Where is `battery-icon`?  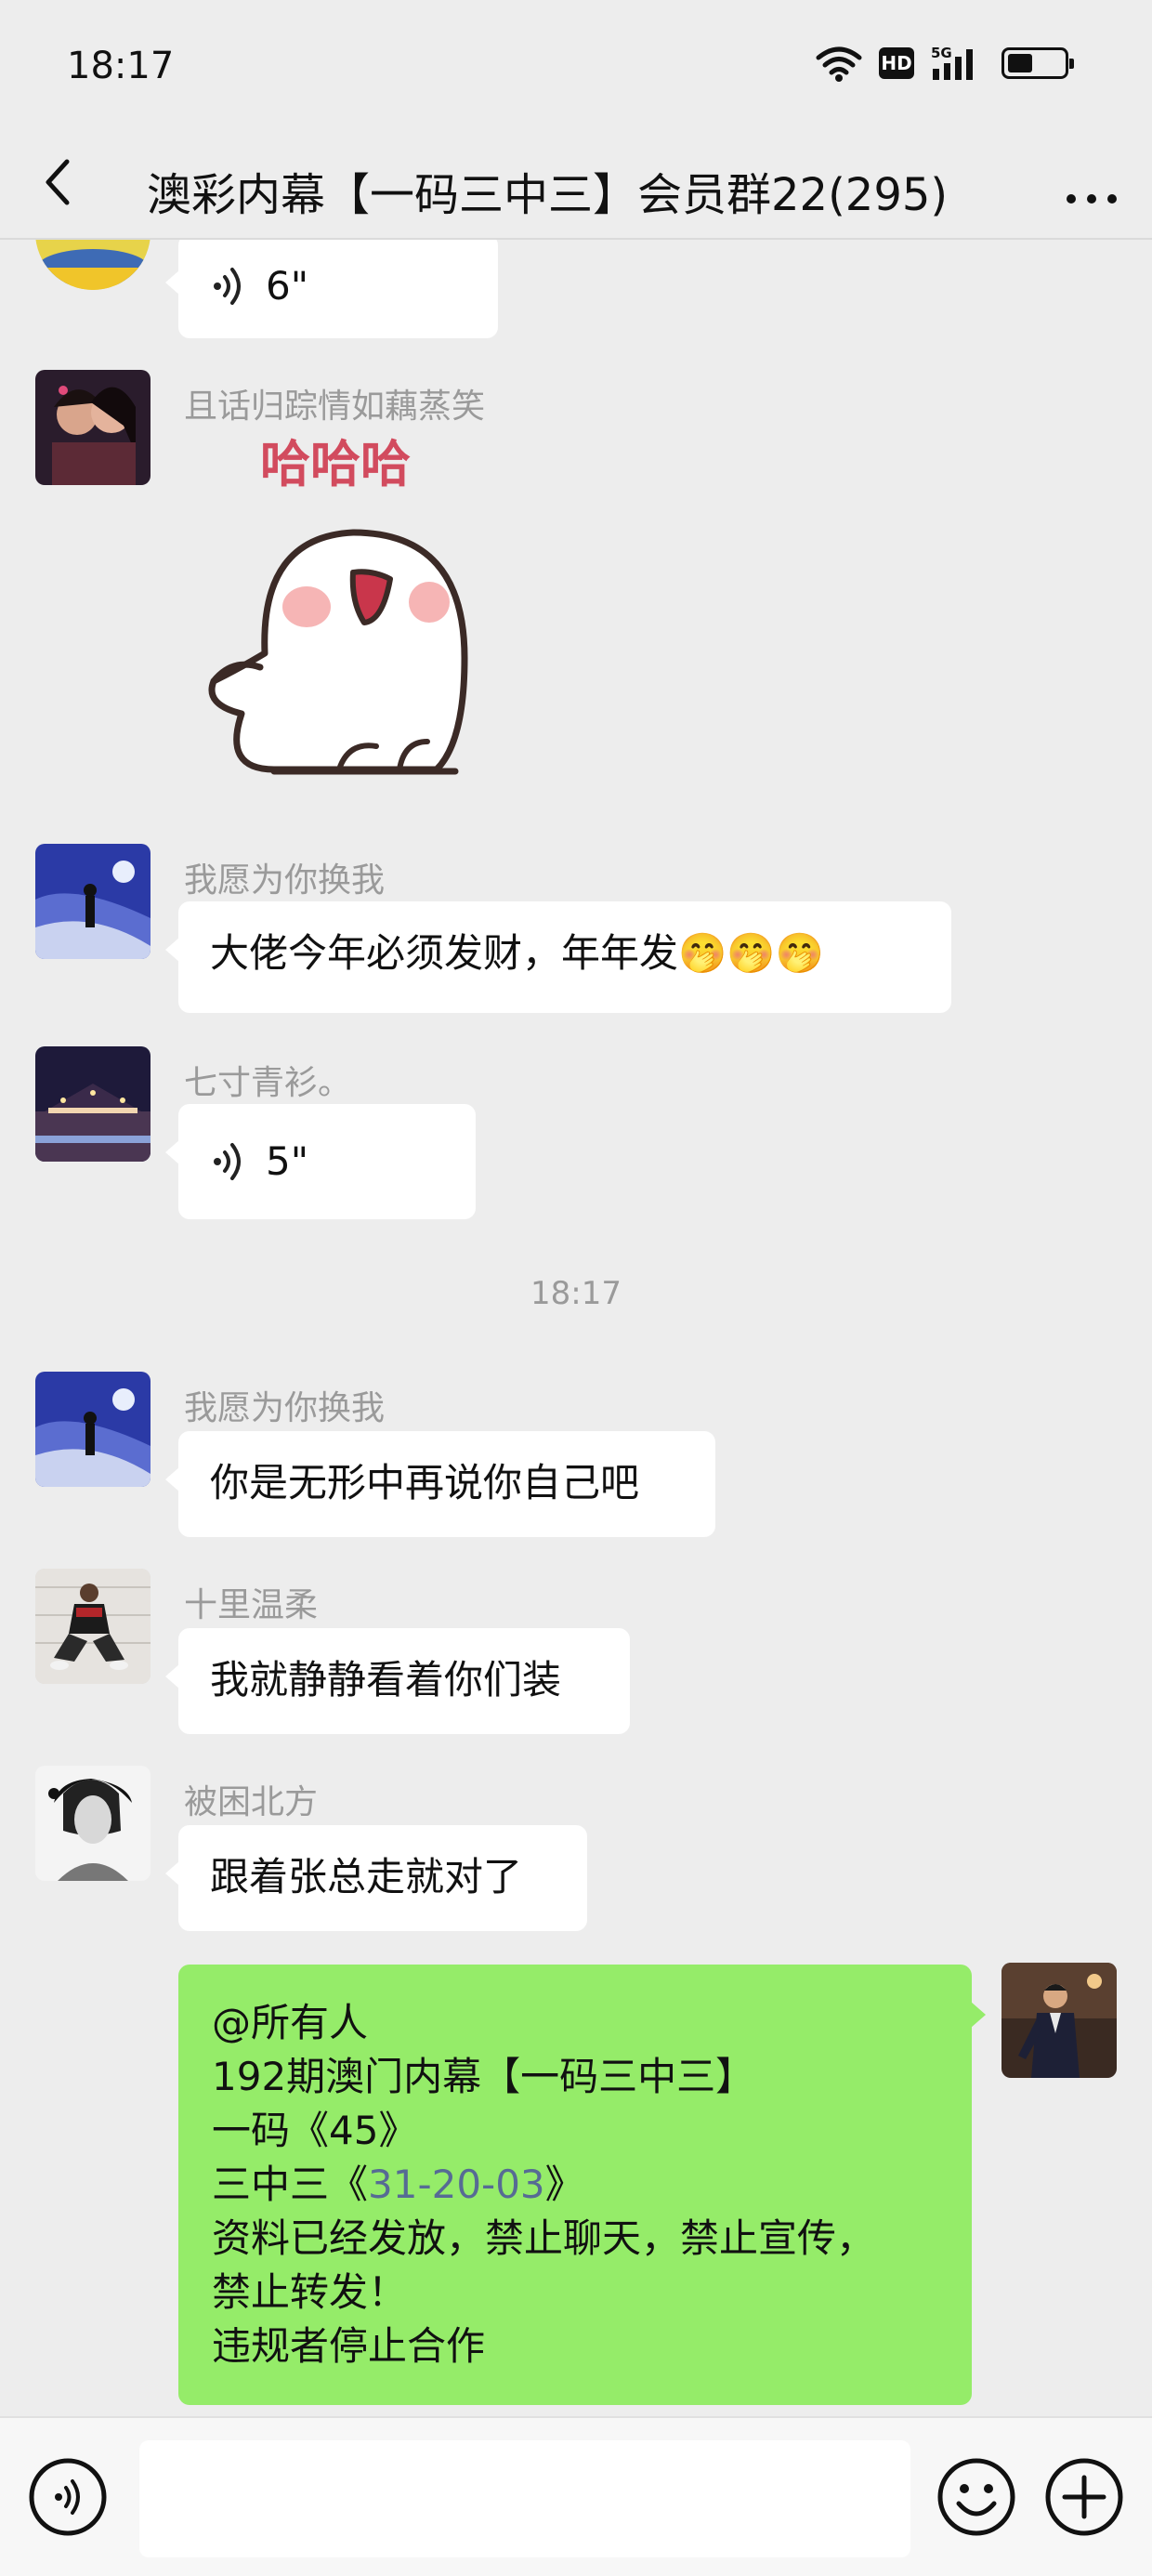 battery-icon is located at coordinates (1037, 63).